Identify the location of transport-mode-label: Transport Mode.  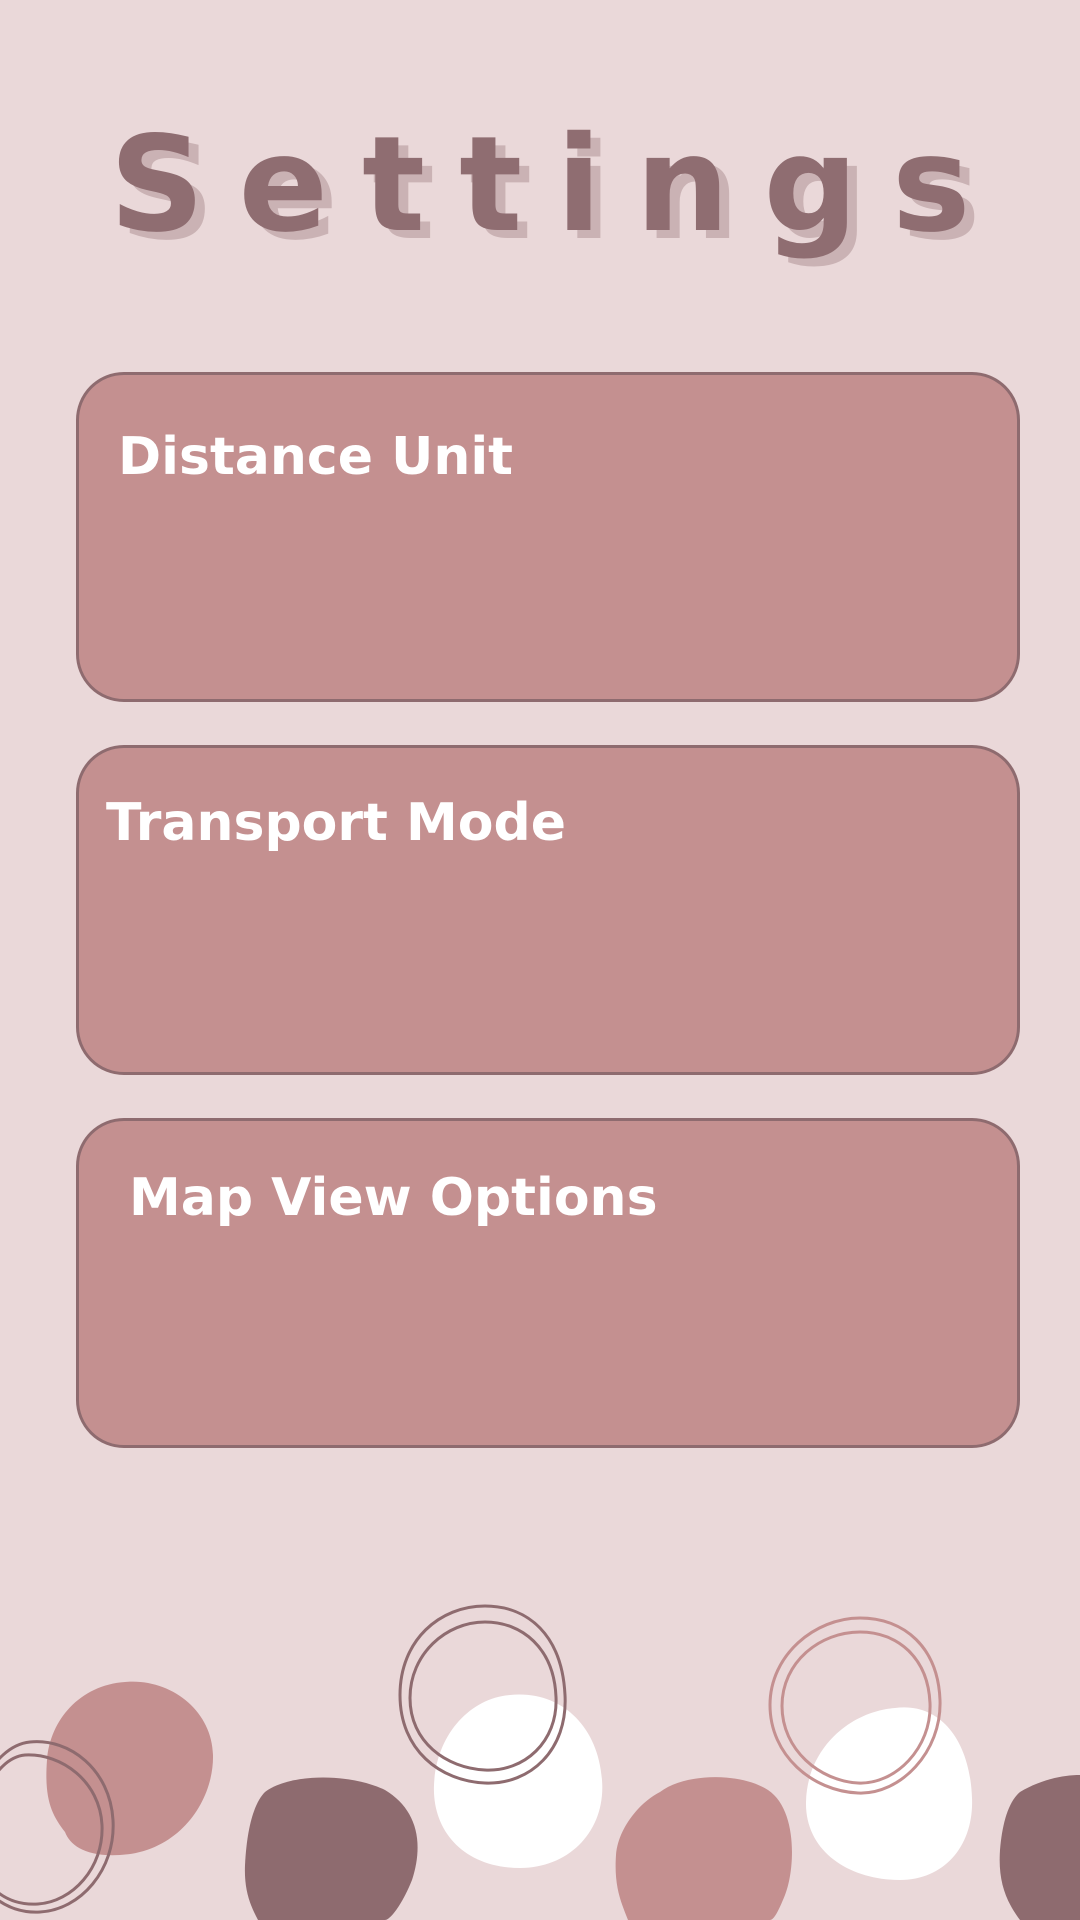
(336, 823).